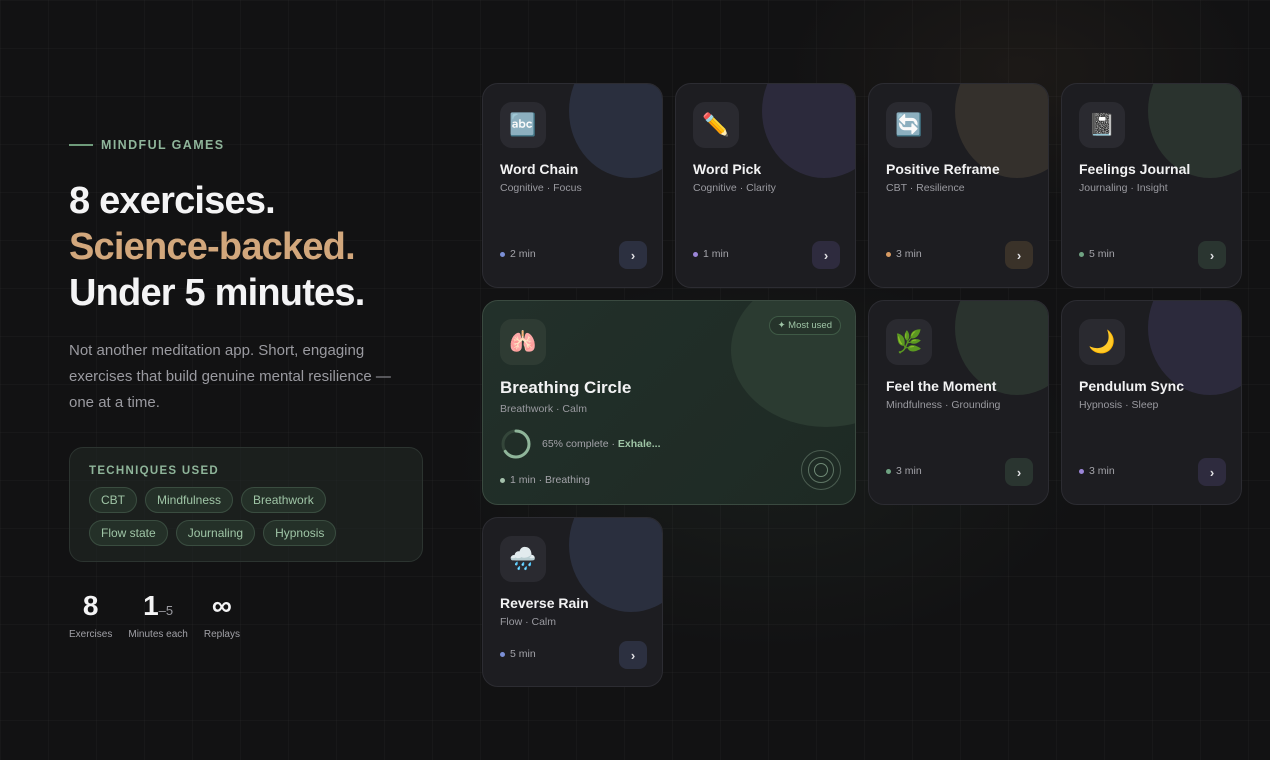 The image size is (1270, 760). What do you see at coordinates (544, 603) in the screenshot?
I see `card-title: Reverse Rain` at bounding box center [544, 603].